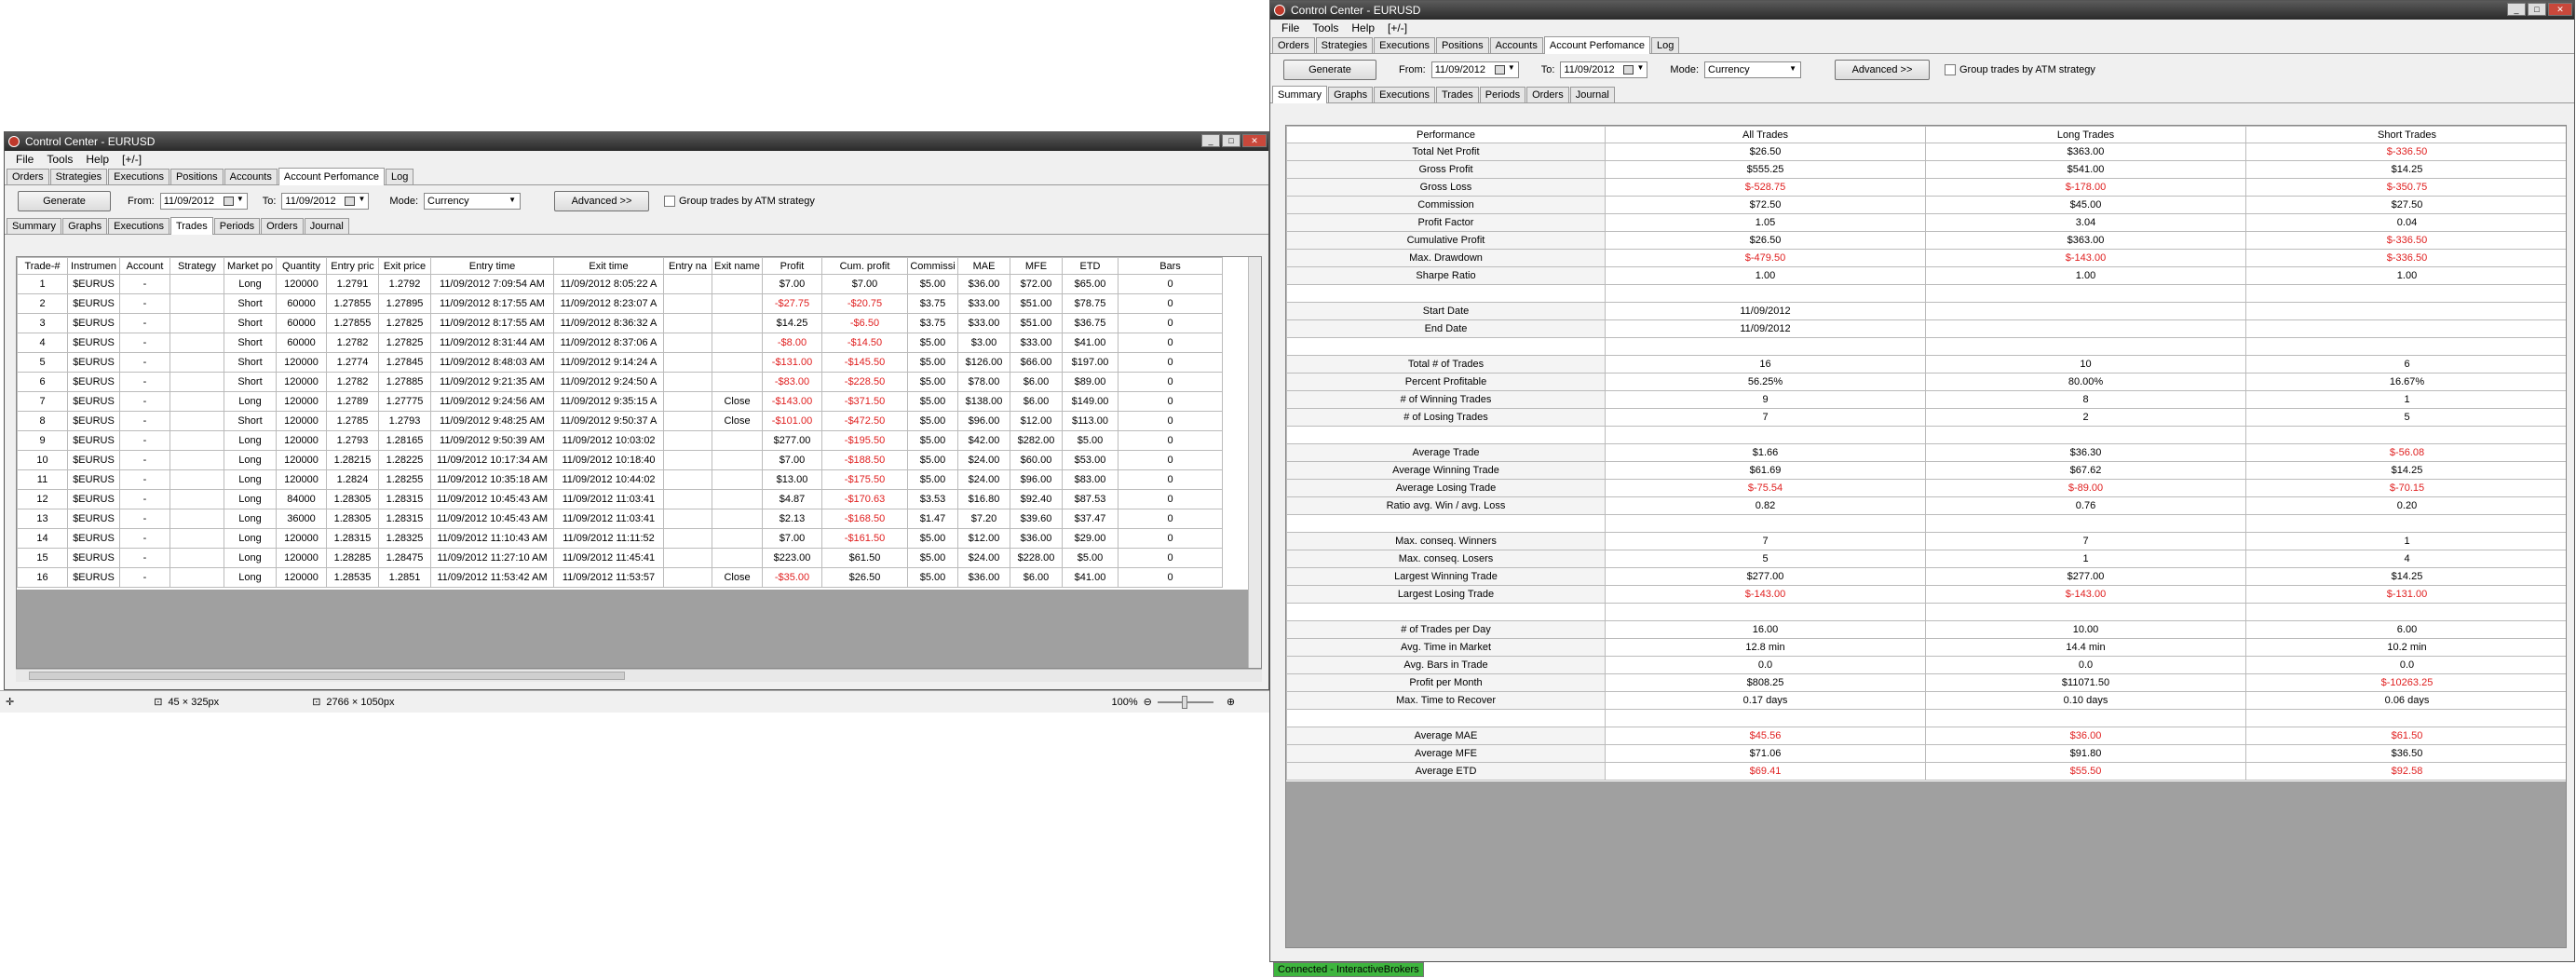  I want to click on trades-column-header: Entry pric, so click(352, 266).